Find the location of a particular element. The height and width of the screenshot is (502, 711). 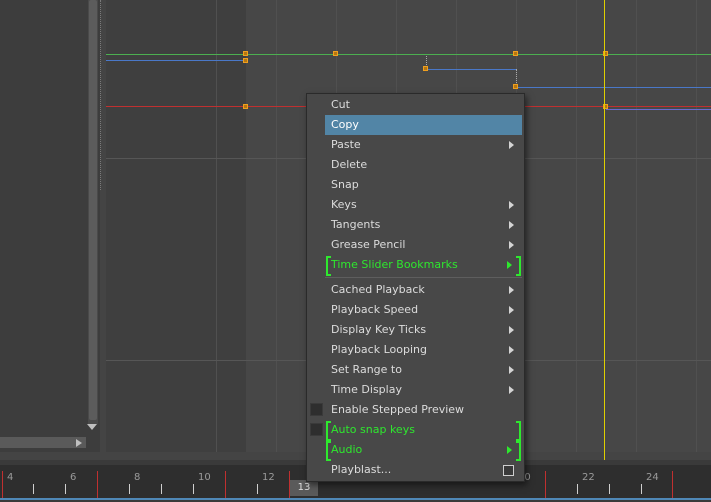

menu-item-playback-looping: Playback Looping is located at coordinates (423, 350).